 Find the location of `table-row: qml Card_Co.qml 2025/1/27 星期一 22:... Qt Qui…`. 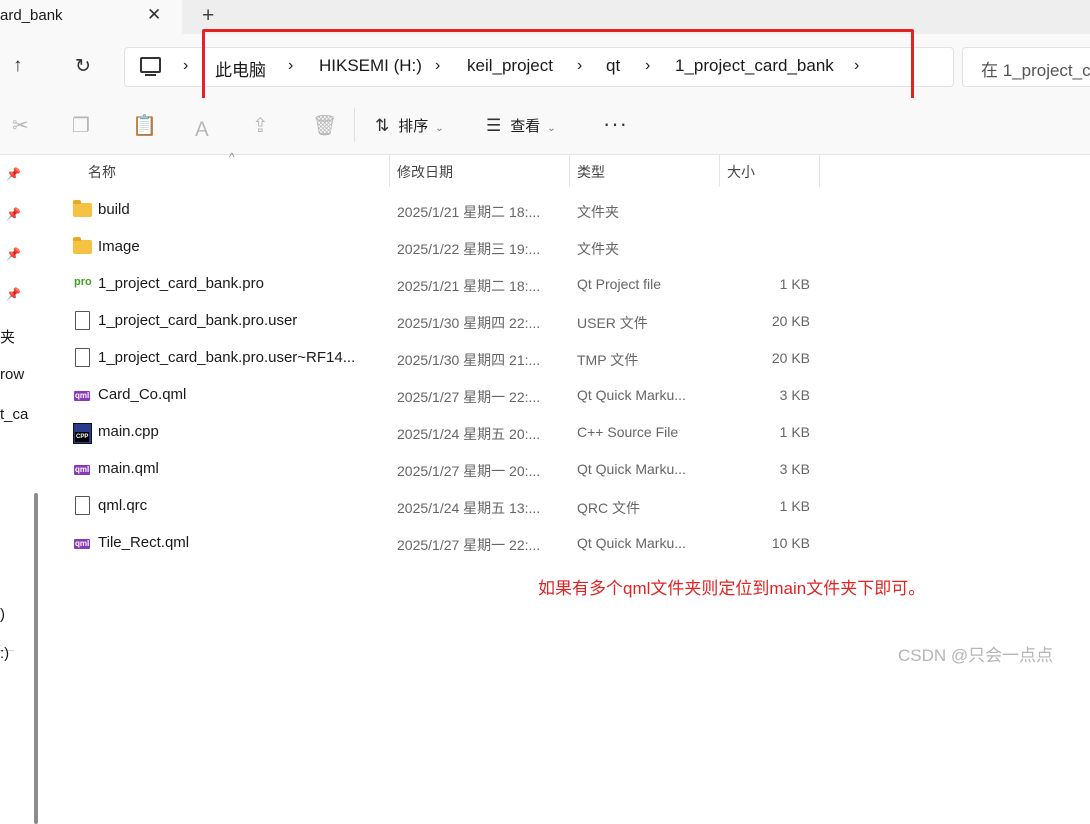

table-row: qml Card_Co.qml 2025/1/27 星期一 22:... Qt Qui… is located at coordinates (568, 395).